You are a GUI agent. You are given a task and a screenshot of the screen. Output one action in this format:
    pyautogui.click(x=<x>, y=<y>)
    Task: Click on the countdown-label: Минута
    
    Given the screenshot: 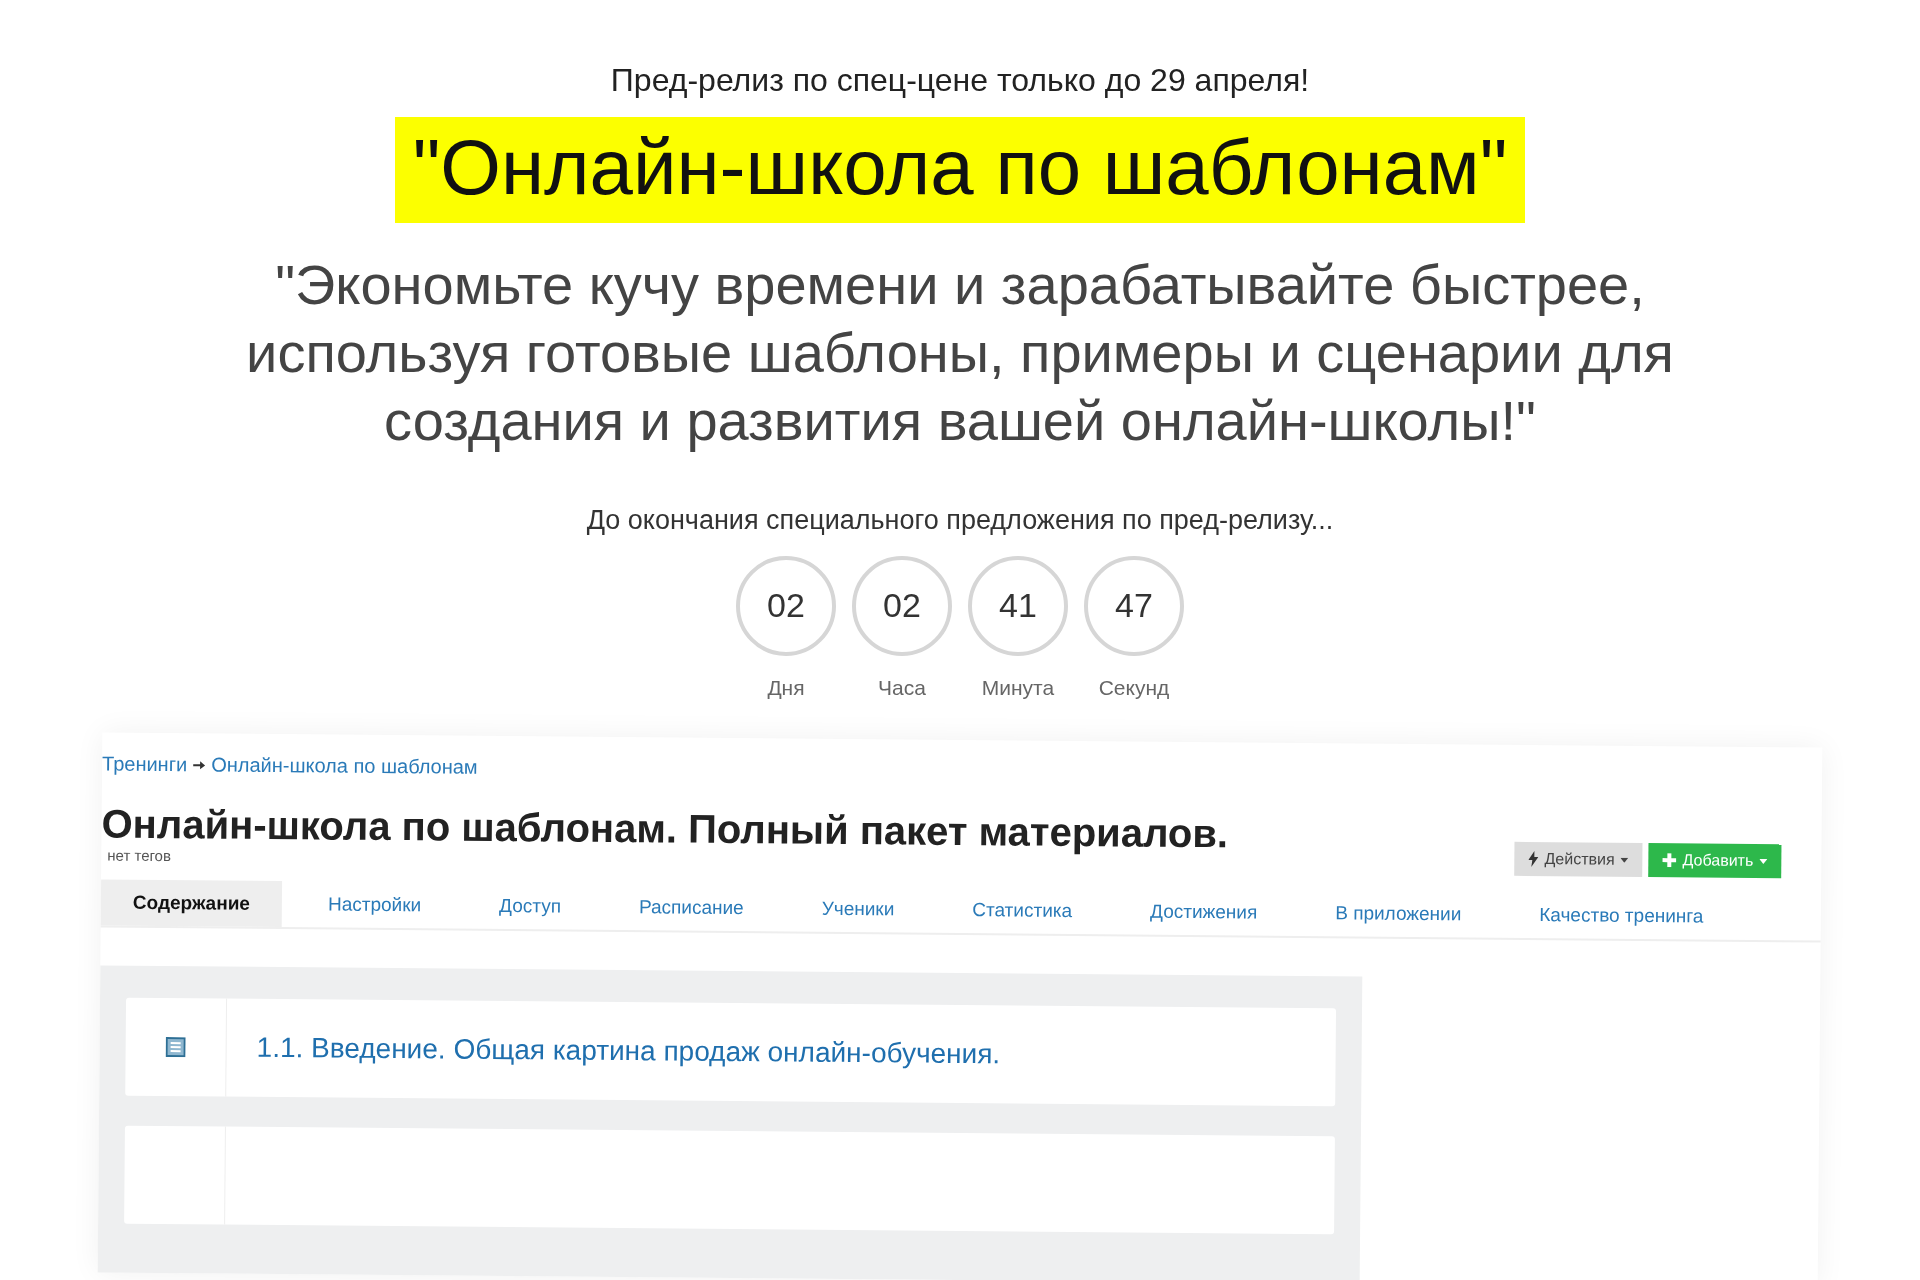 What is the action you would take?
    pyautogui.click(x=1018, y=687)
    